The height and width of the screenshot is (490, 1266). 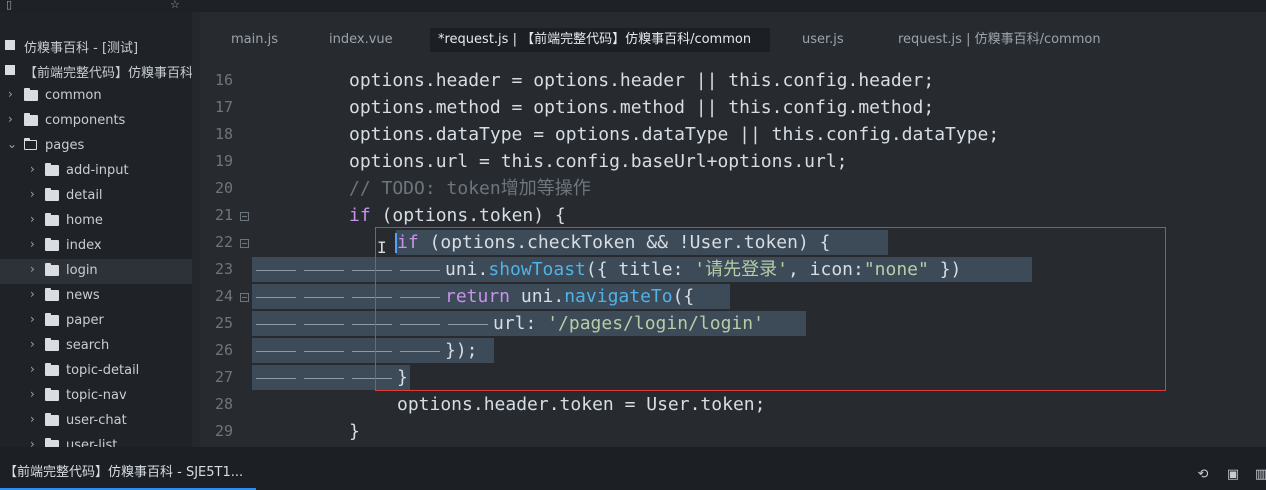 What do you see at coordinates (470, 188) in the screenshot?
I see `code-line-20-comment: // TODO: token增加等操作` at bounding box center [470, 188].